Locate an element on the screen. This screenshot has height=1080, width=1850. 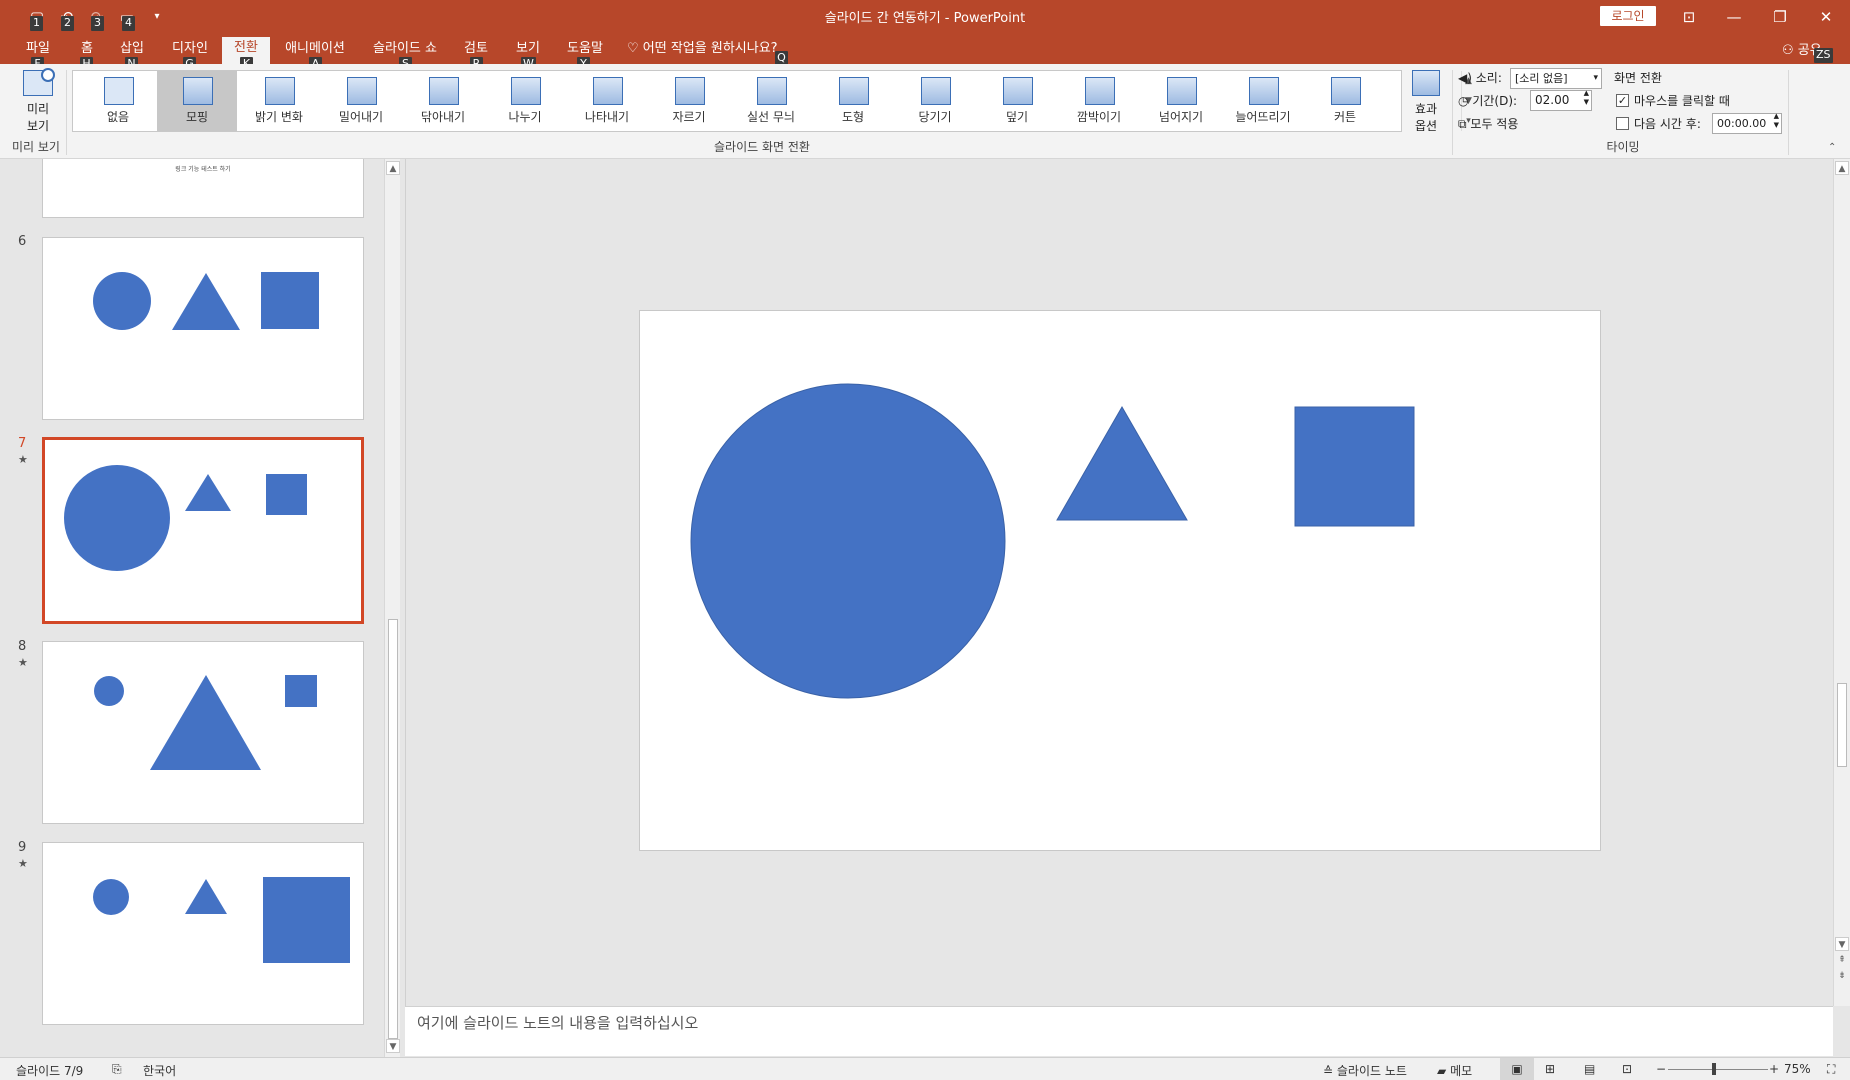
slide-thumbnail-5: 링크 기능 테스트 하기 is located at coordinates (203, 188).